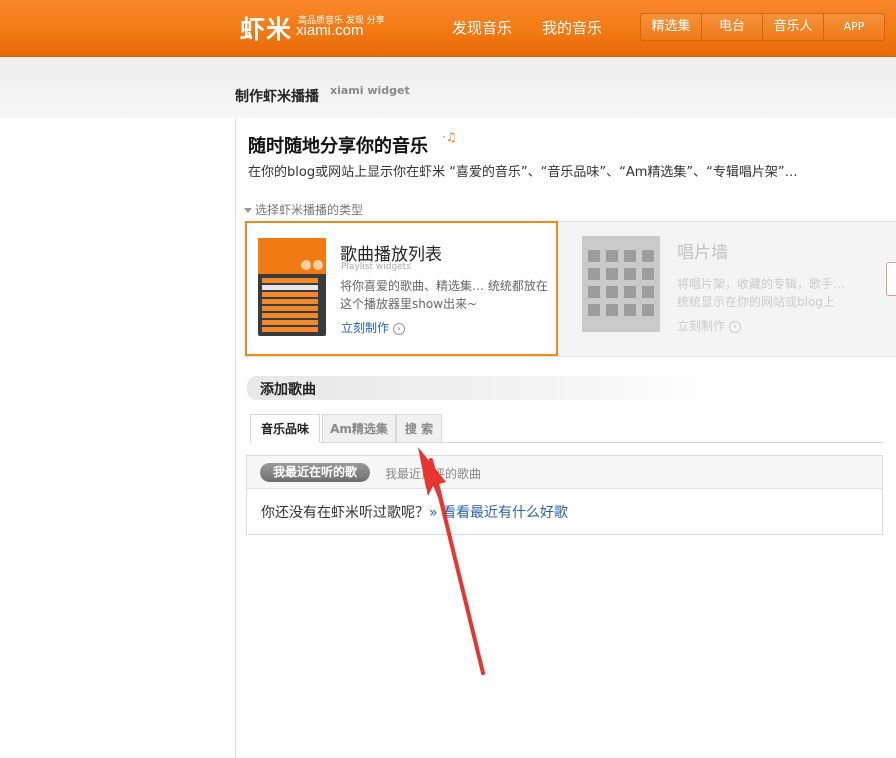  I want to click on playlist-card-en: Playlist widgets, so click(376, 267).